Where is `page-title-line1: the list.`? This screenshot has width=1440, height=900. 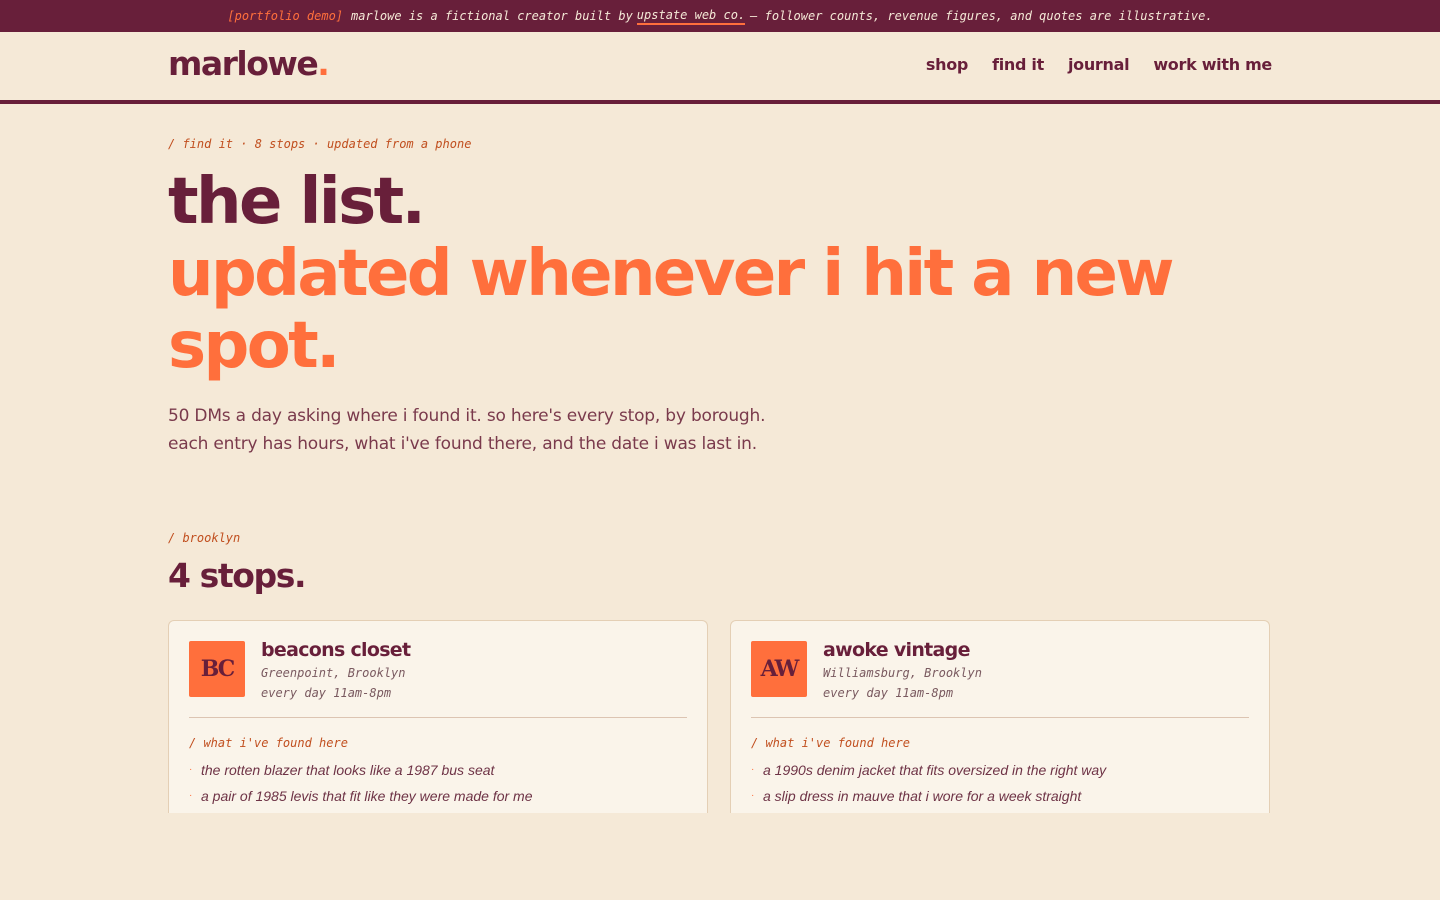
page-title-line1: the list. is located at coordinates (297, 202).